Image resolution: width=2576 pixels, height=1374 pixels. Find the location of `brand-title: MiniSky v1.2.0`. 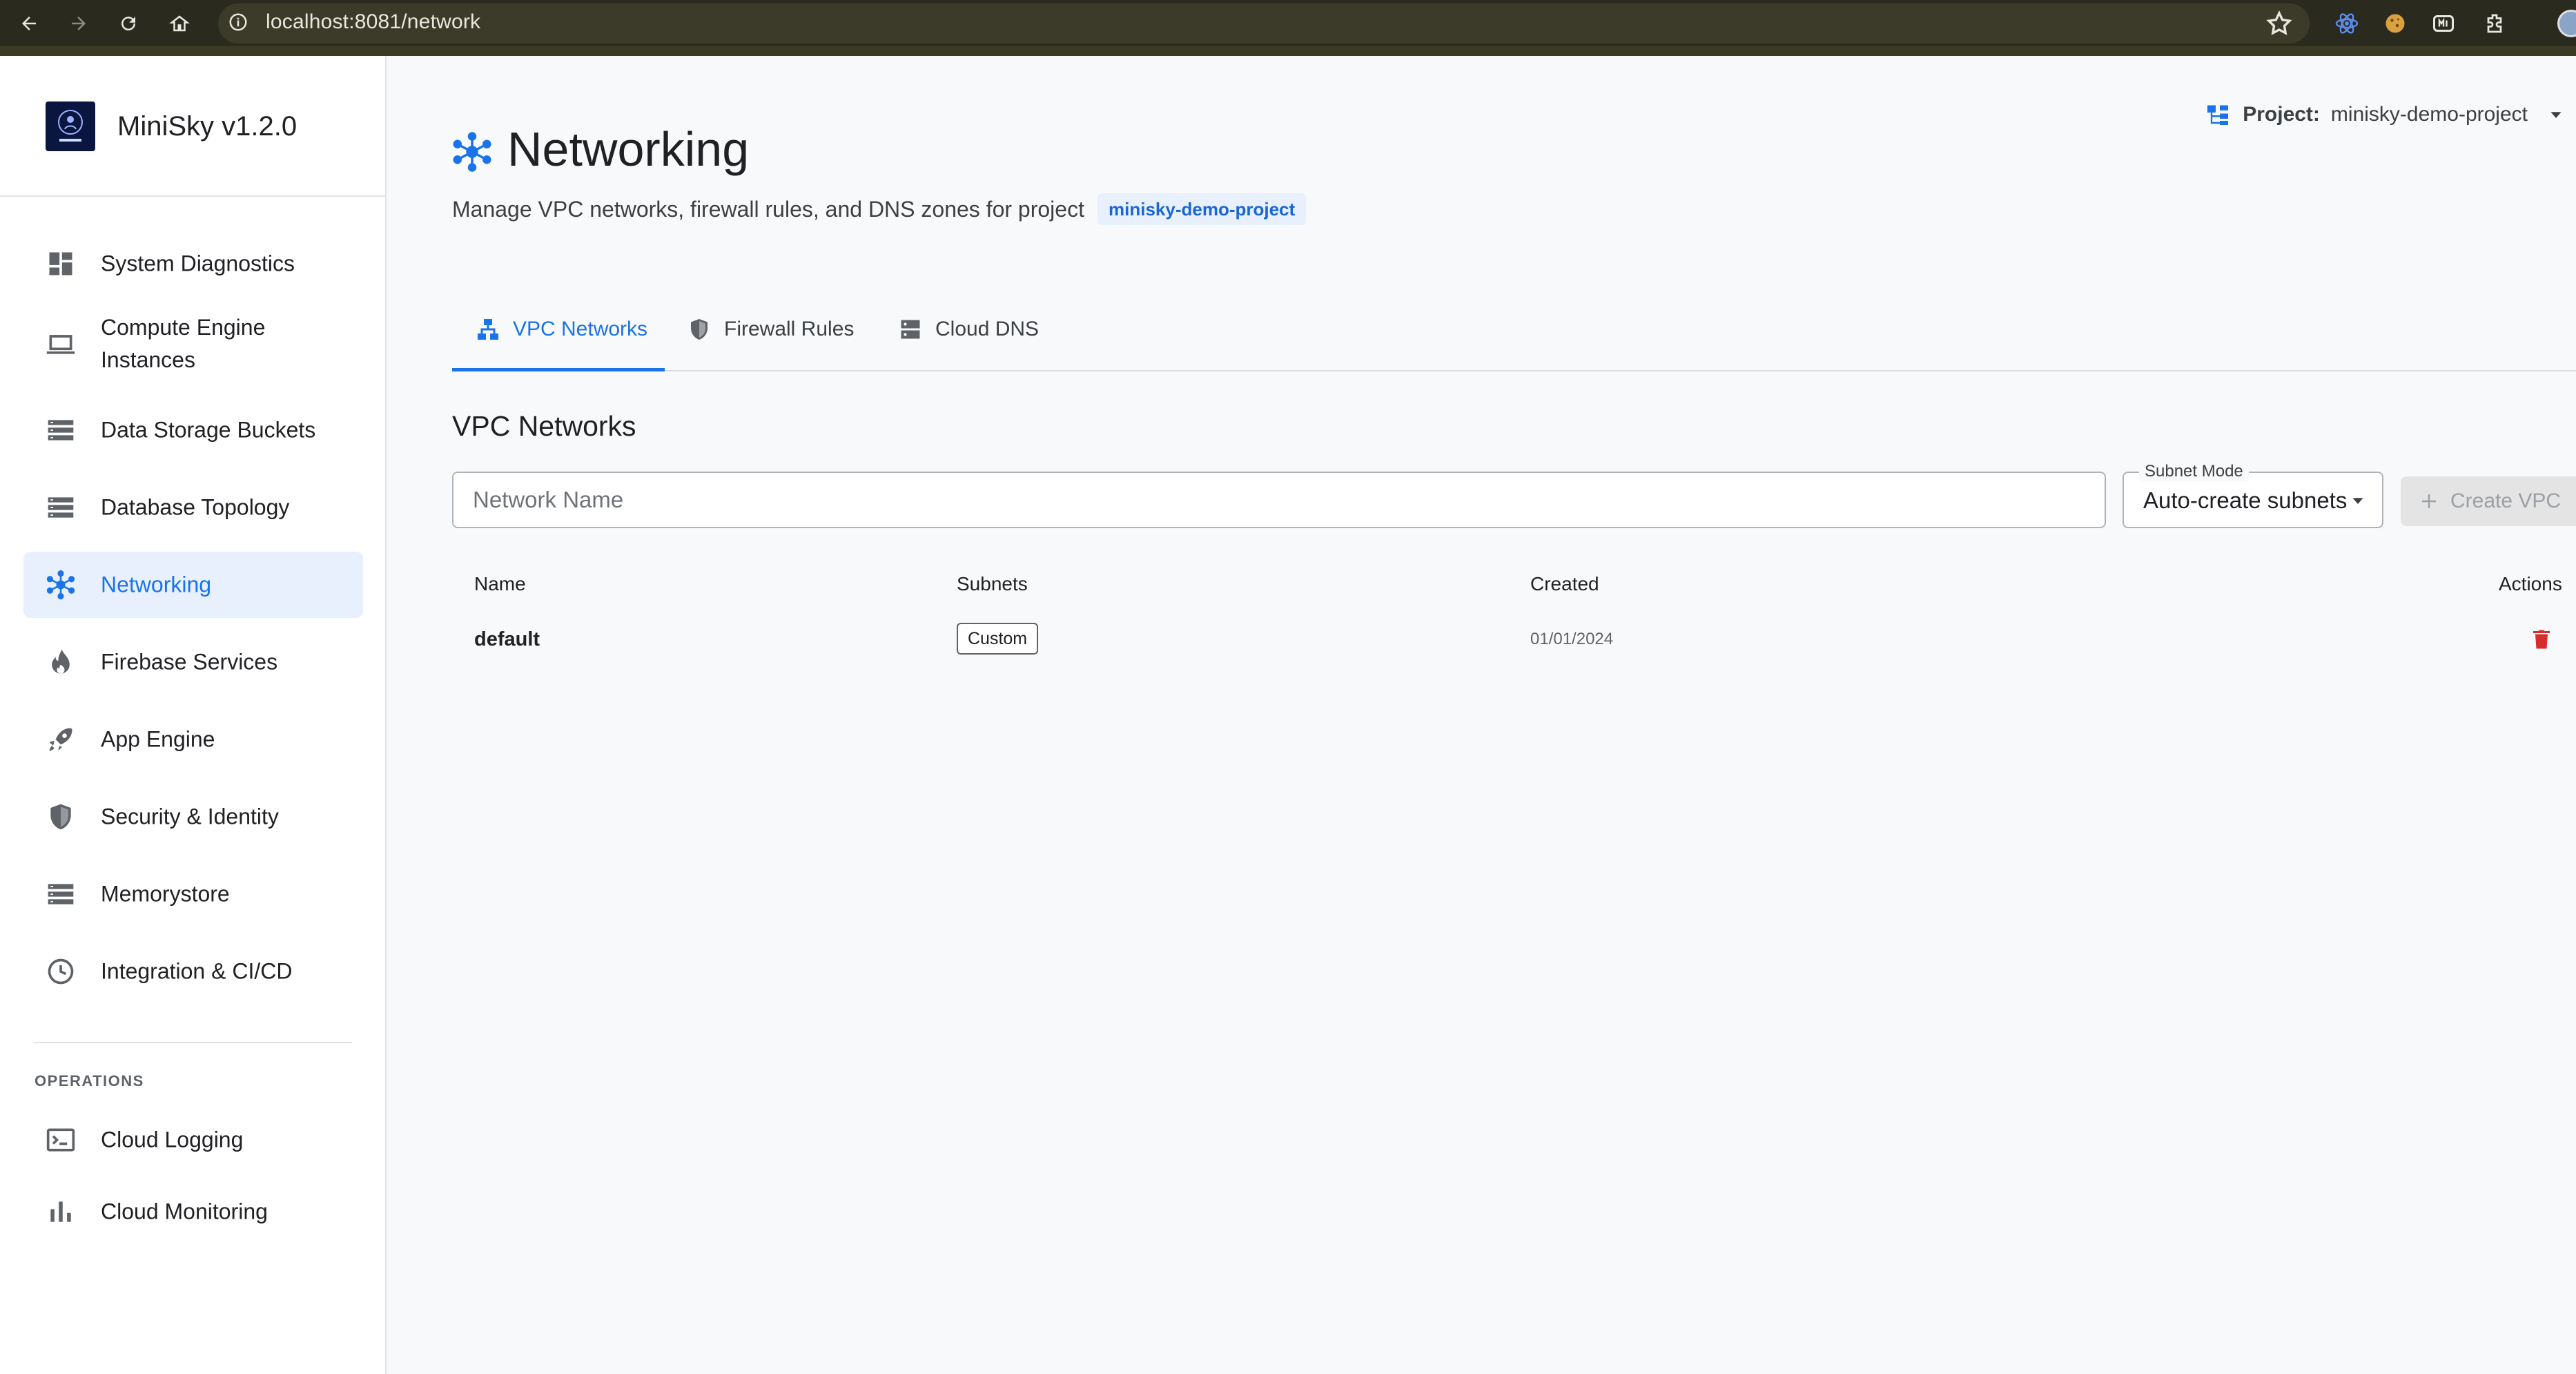

brand-title: MiniSky v1.2.0 is located at coordinates (207, 126).